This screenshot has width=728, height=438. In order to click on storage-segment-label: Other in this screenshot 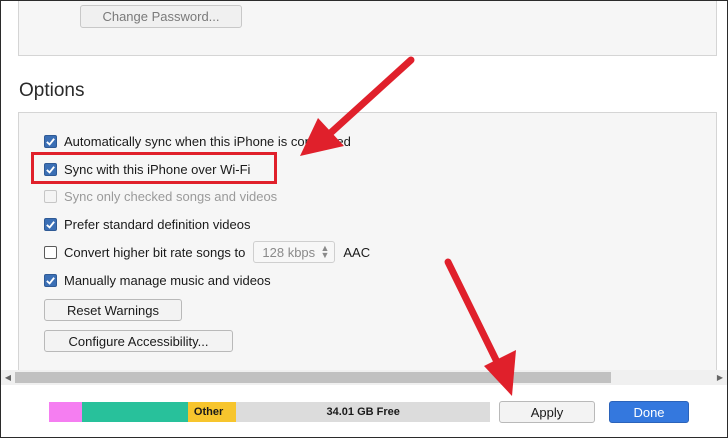, I will do `click(208, 412)`.